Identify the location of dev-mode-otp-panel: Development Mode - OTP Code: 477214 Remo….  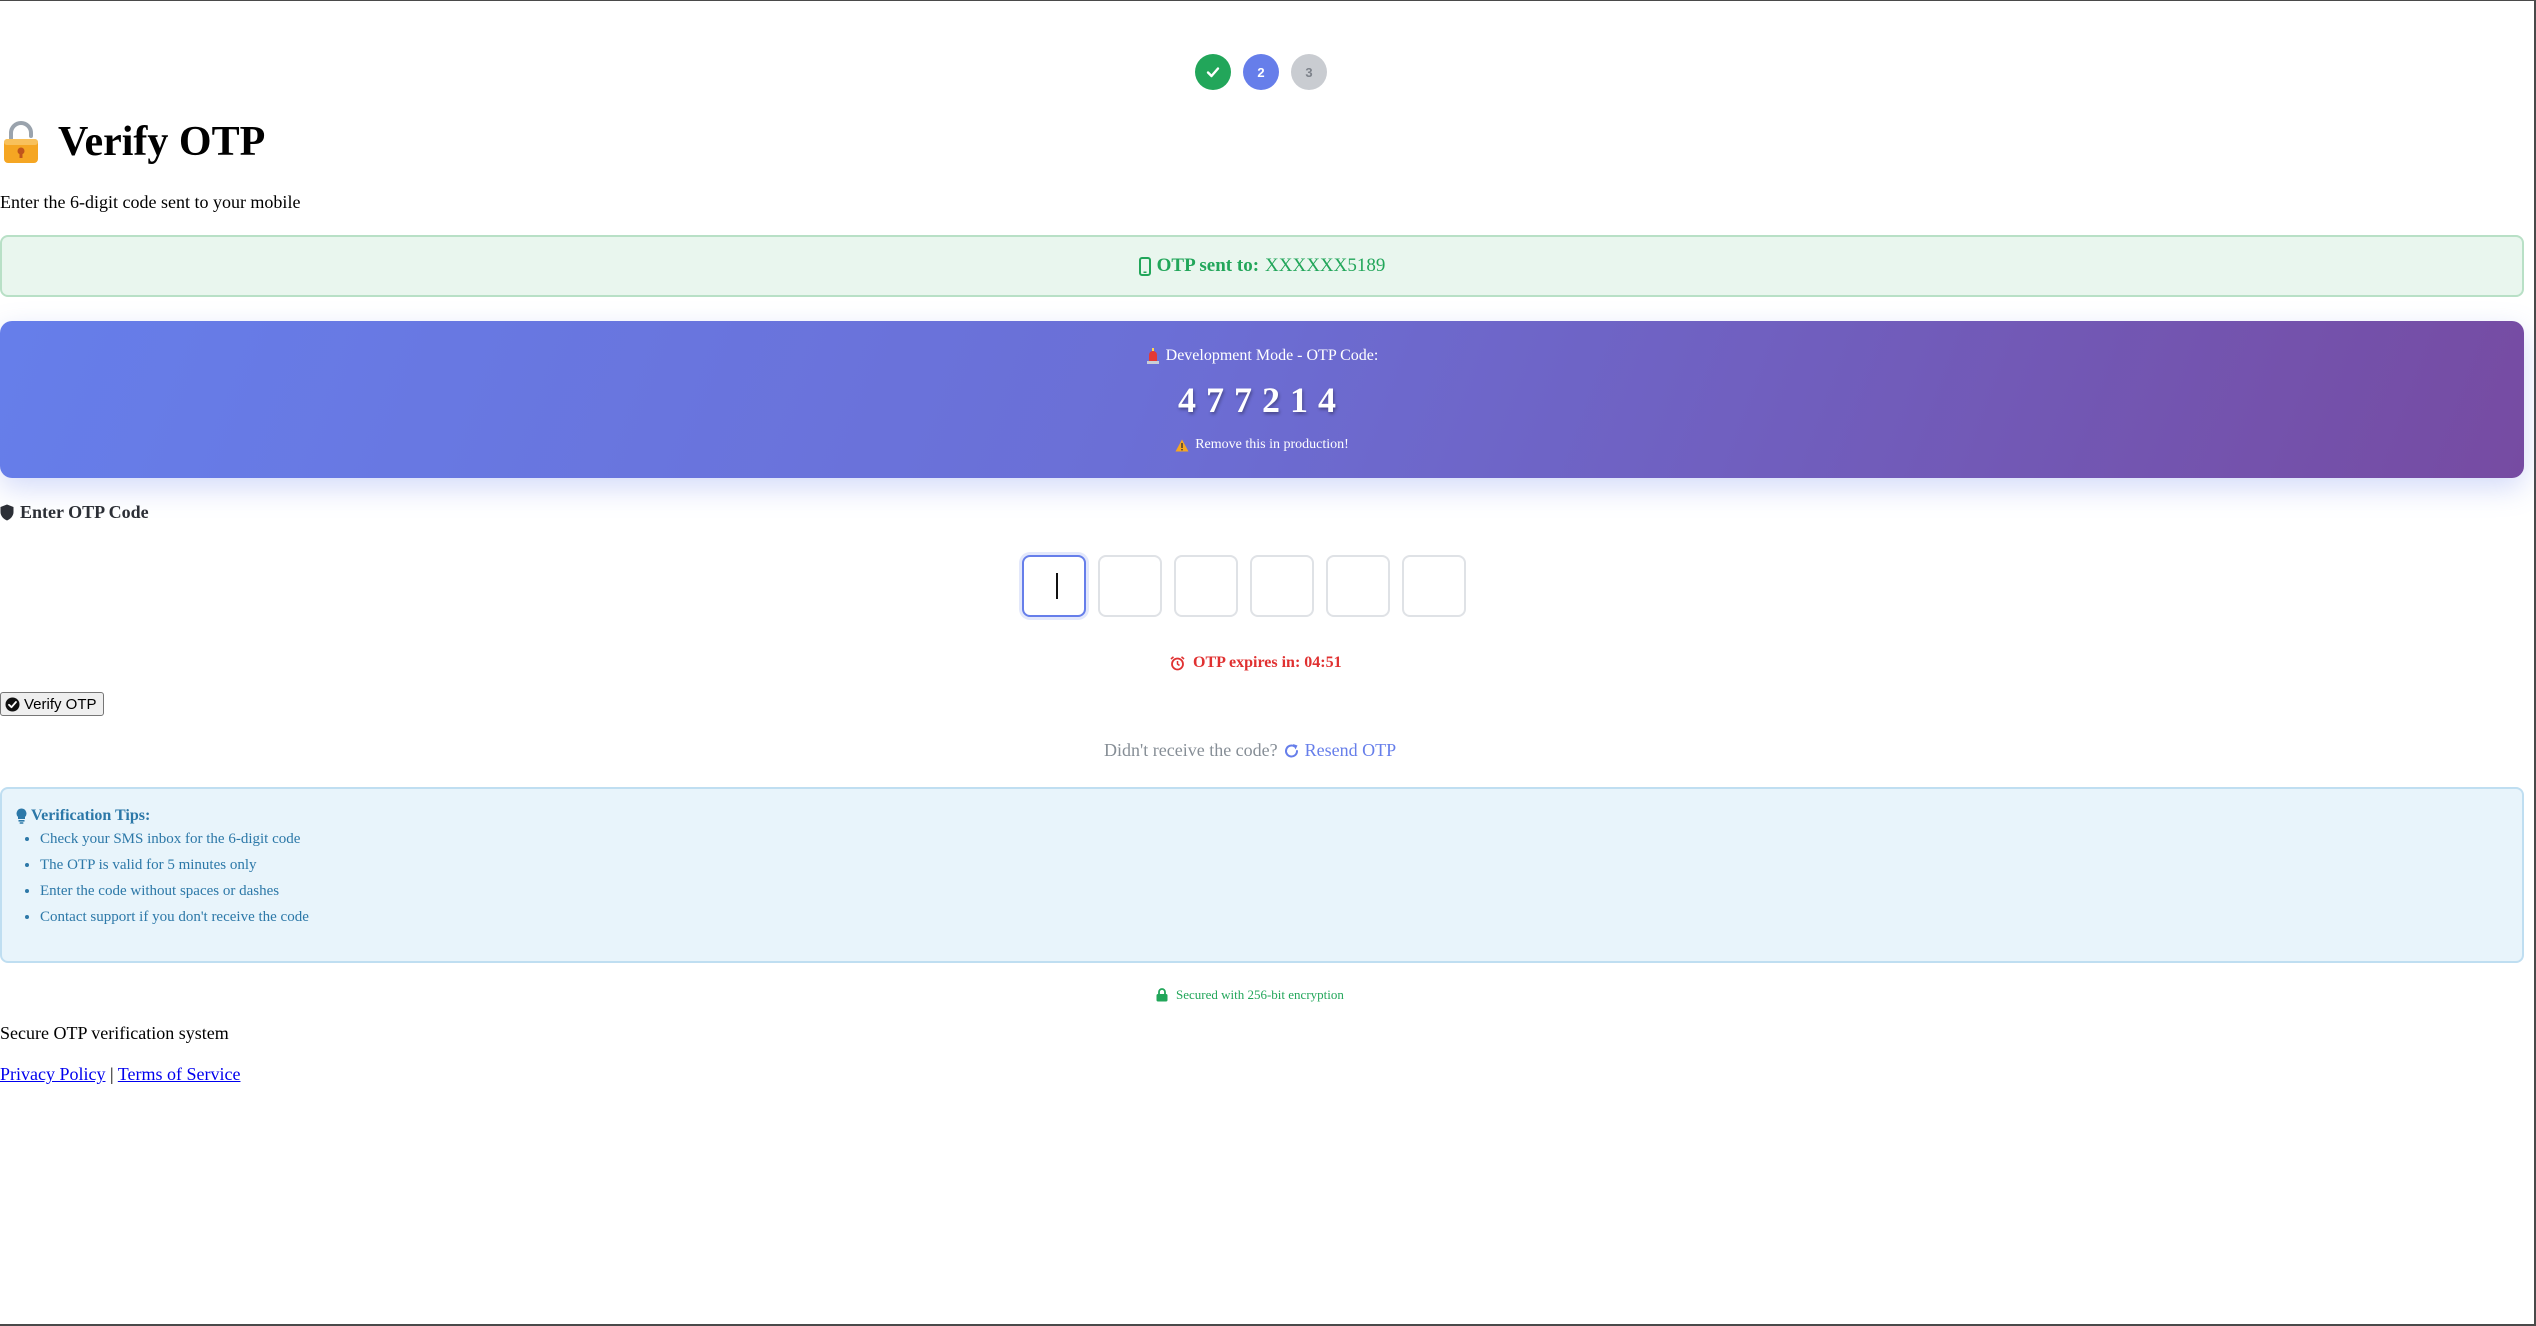
(1262, 399).